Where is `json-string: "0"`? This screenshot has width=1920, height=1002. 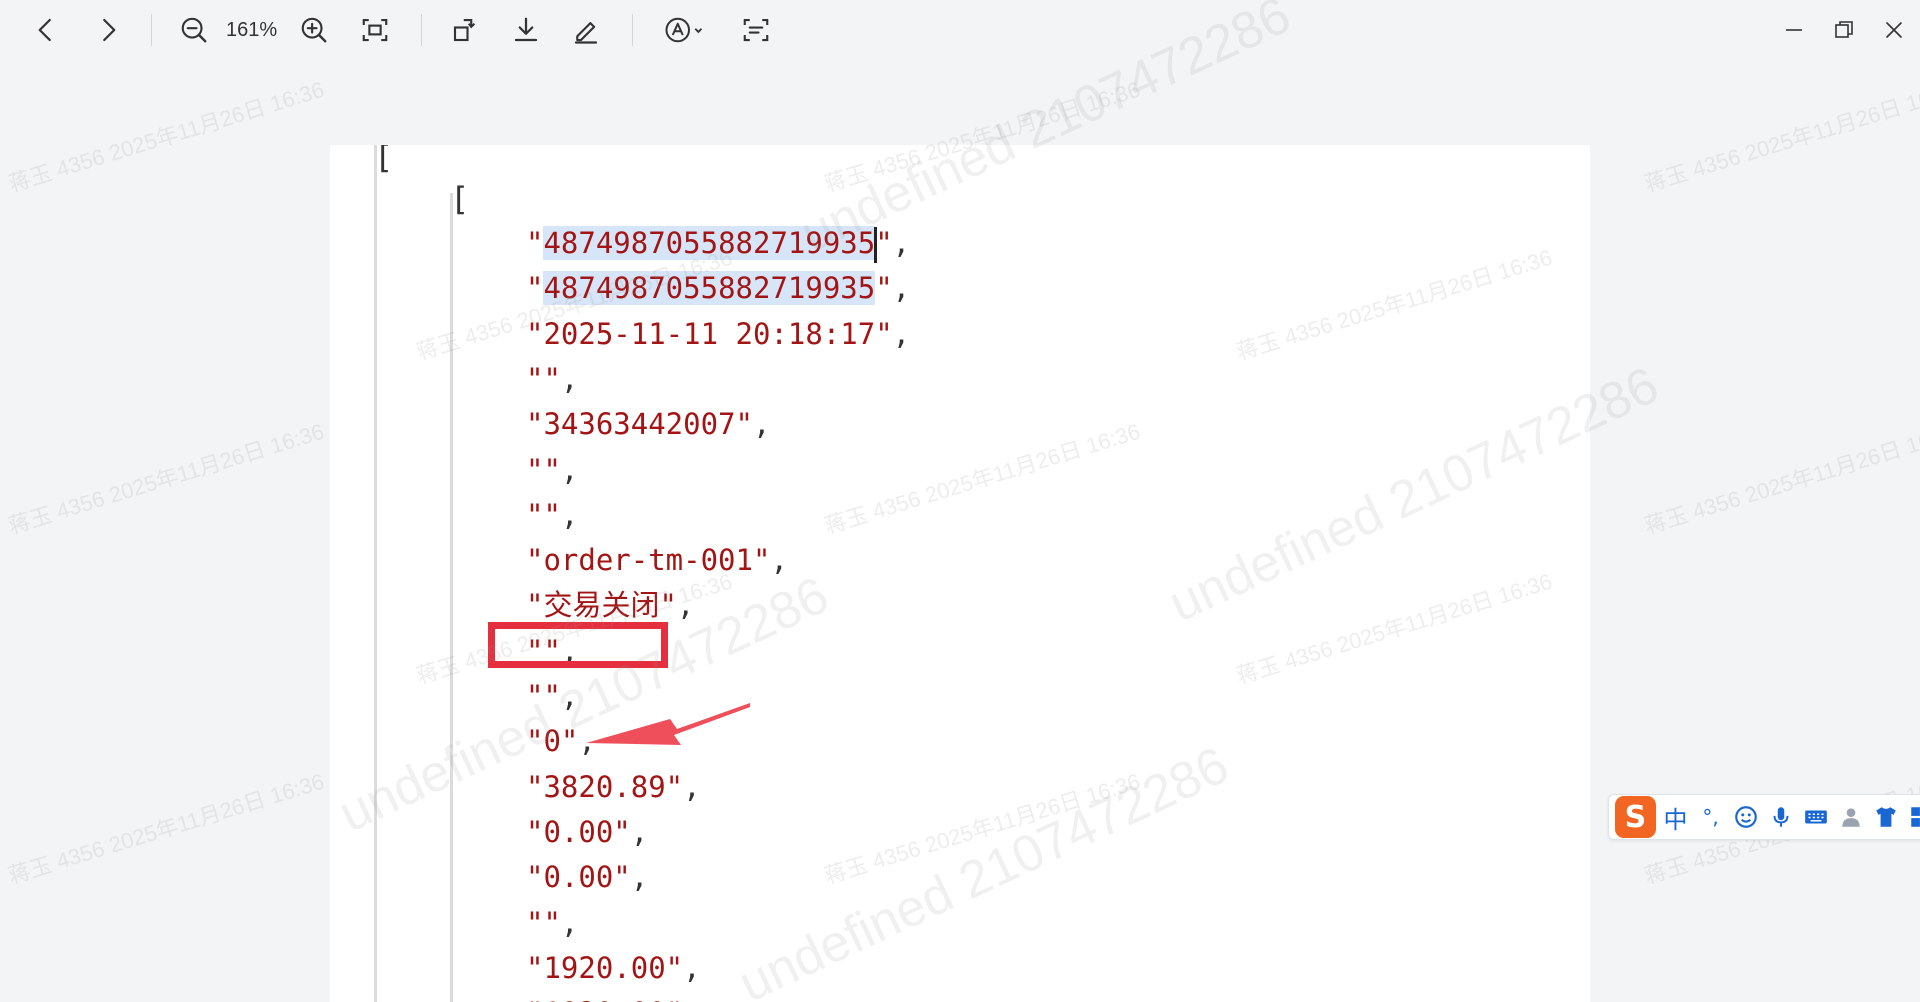 json-string: "0" is located at coordinates (552, 741).